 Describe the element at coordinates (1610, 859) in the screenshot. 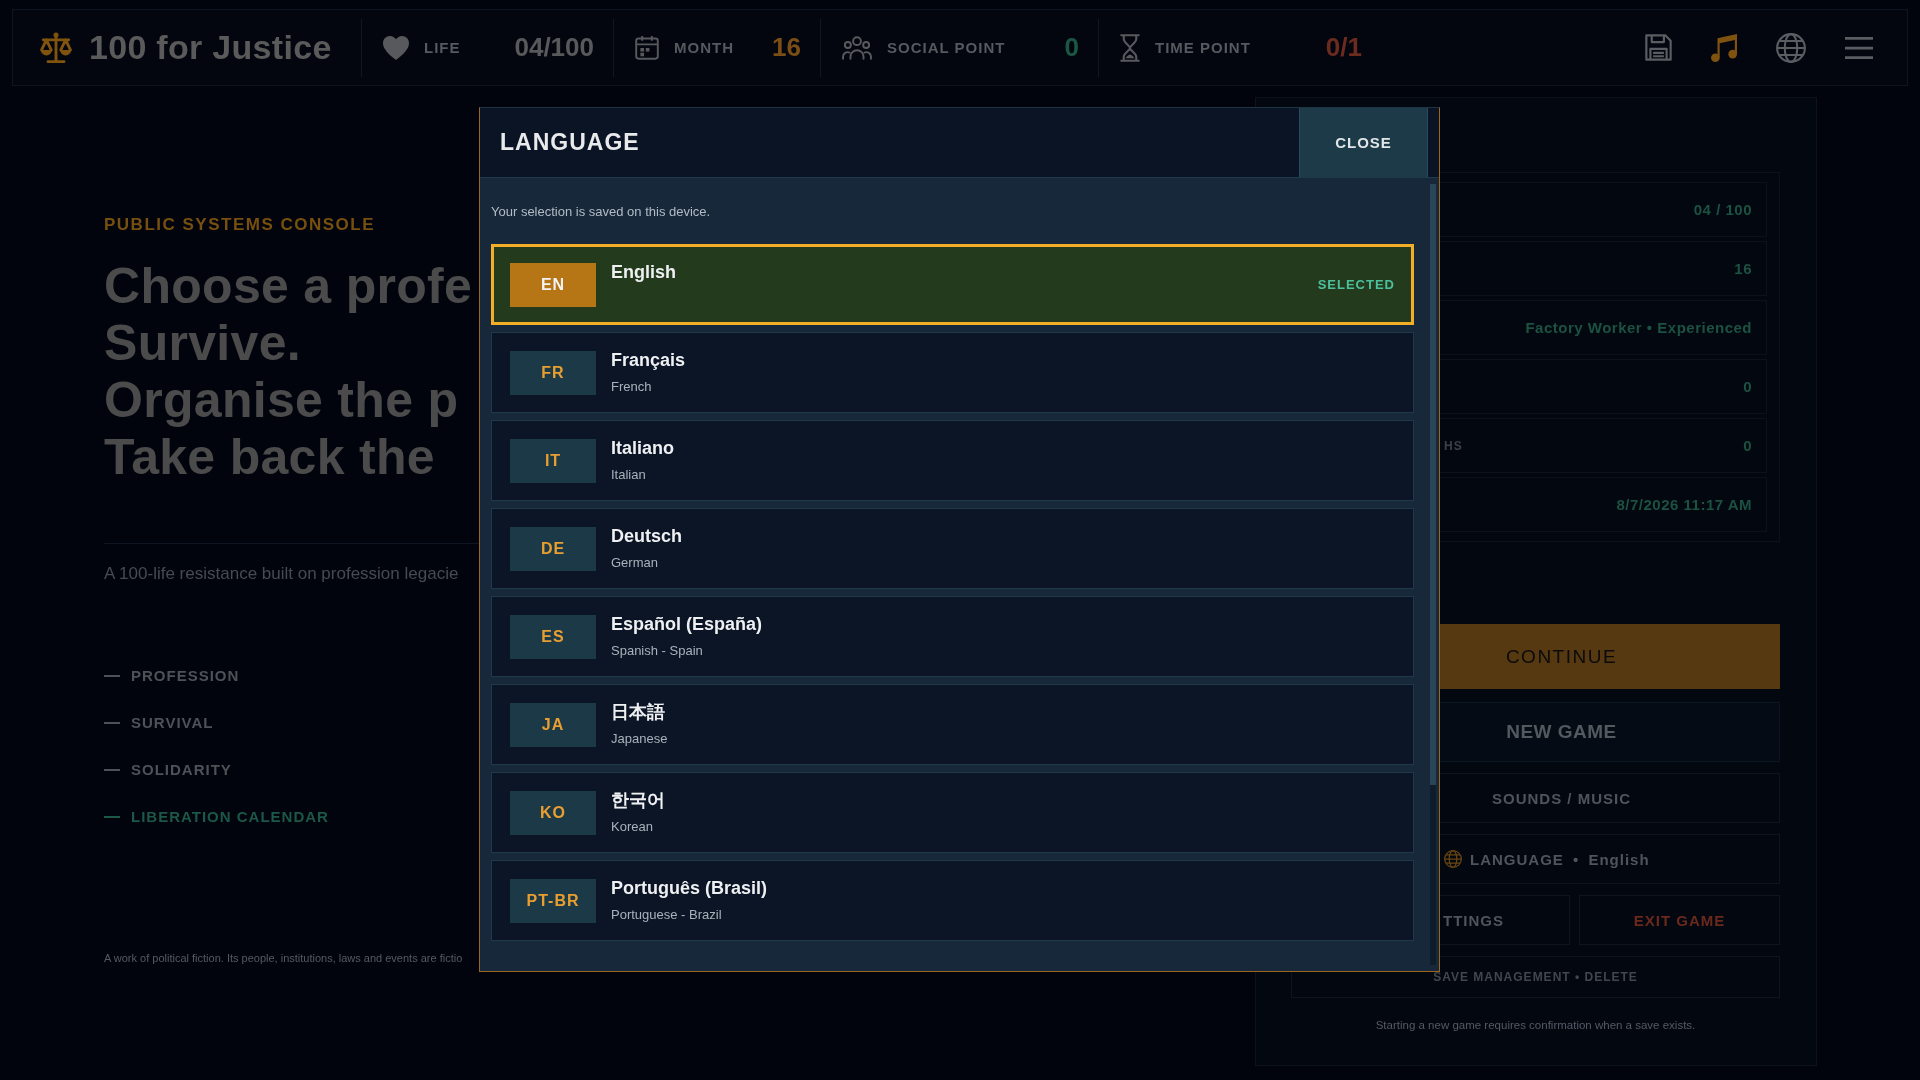

I see `language-button: LANGUAGE • English` at that location.